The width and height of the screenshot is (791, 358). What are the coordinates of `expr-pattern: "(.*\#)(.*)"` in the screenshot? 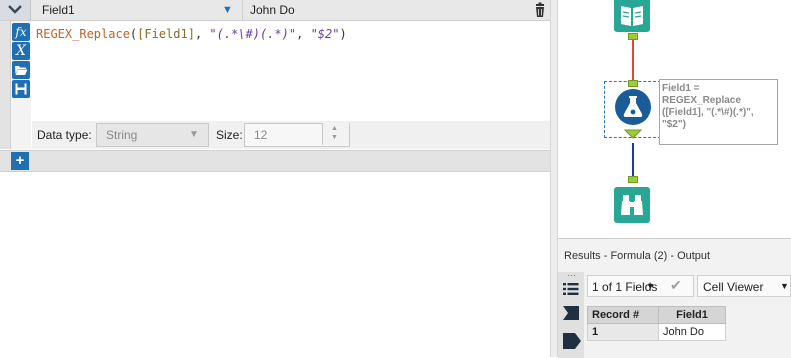 It's located at (253, 34).